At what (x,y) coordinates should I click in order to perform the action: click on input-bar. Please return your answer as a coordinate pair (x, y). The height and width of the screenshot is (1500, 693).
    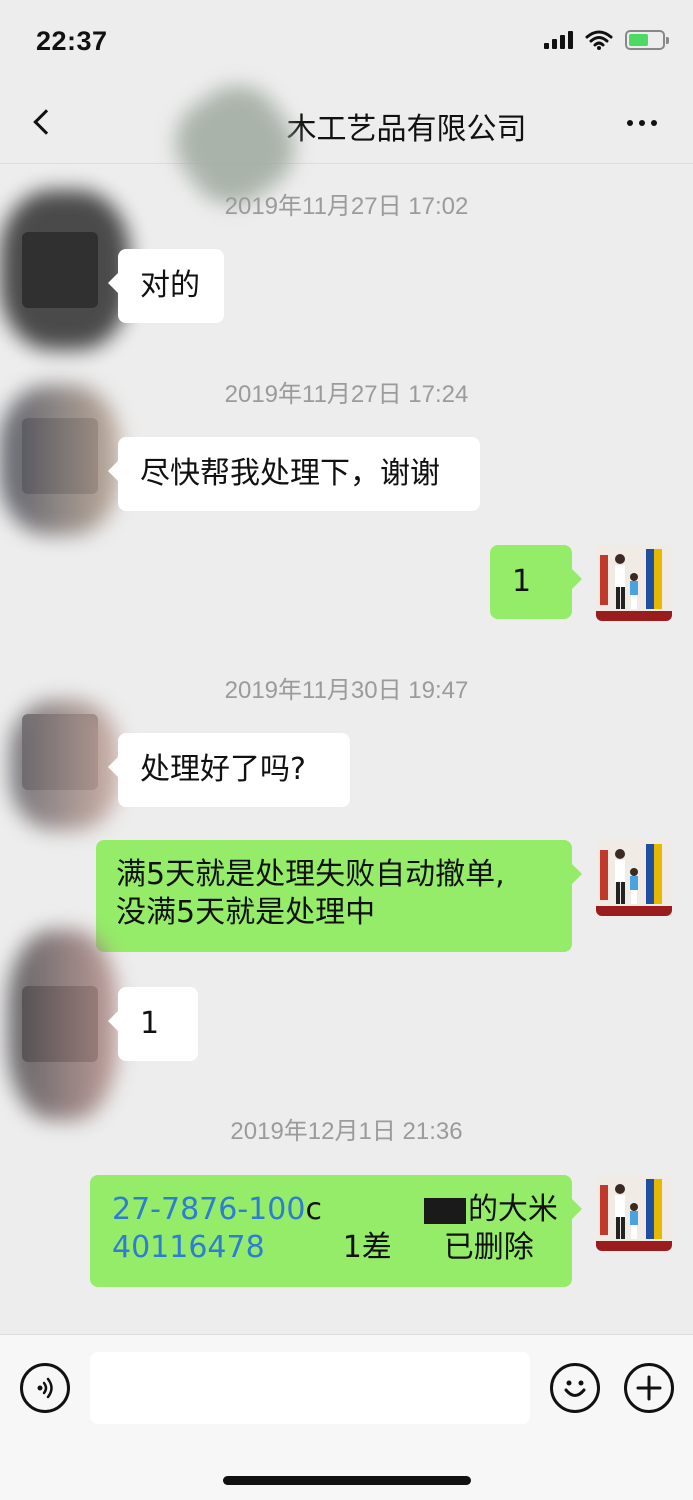
    Looking at the image, I should click on (346, 1417).